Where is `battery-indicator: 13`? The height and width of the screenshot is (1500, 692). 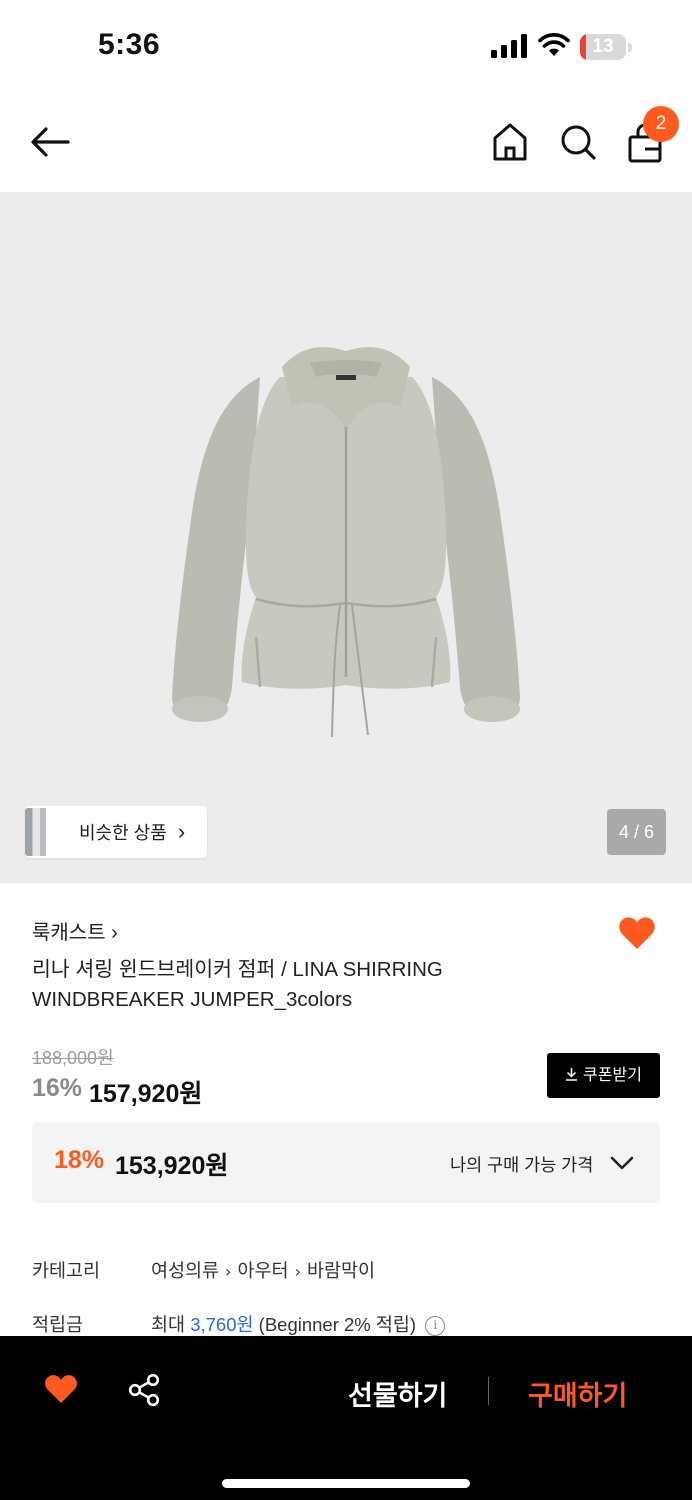 battery-indicator: 13 is located at coordinates (606, 47).